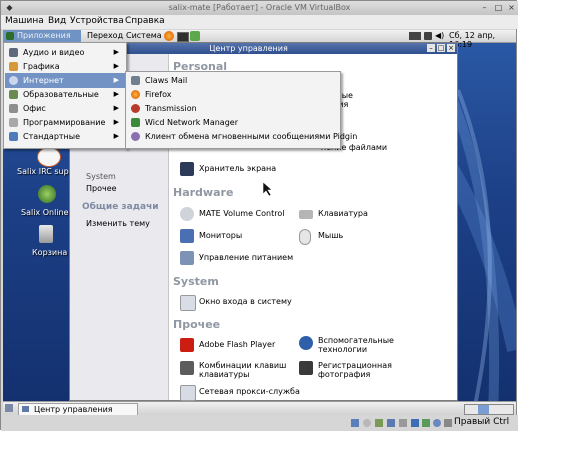 Image resolution: width=572 pixels, height=449 pixels. What do you see at coordinates (65, 80) in the screenshot?
I see `menu-item-internet: Интернет ▶` at bounding box center [65, 80].